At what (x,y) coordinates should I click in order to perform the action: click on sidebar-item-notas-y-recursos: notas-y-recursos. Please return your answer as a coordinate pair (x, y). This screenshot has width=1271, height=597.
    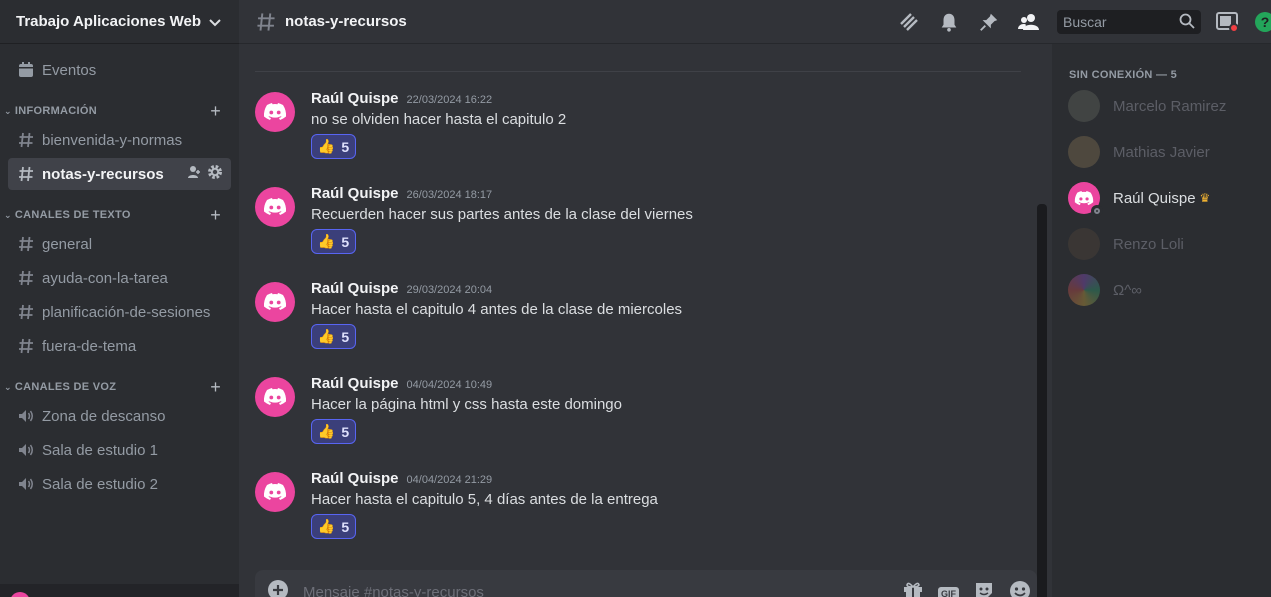
    Looking at the image, I should click on (119, 174).